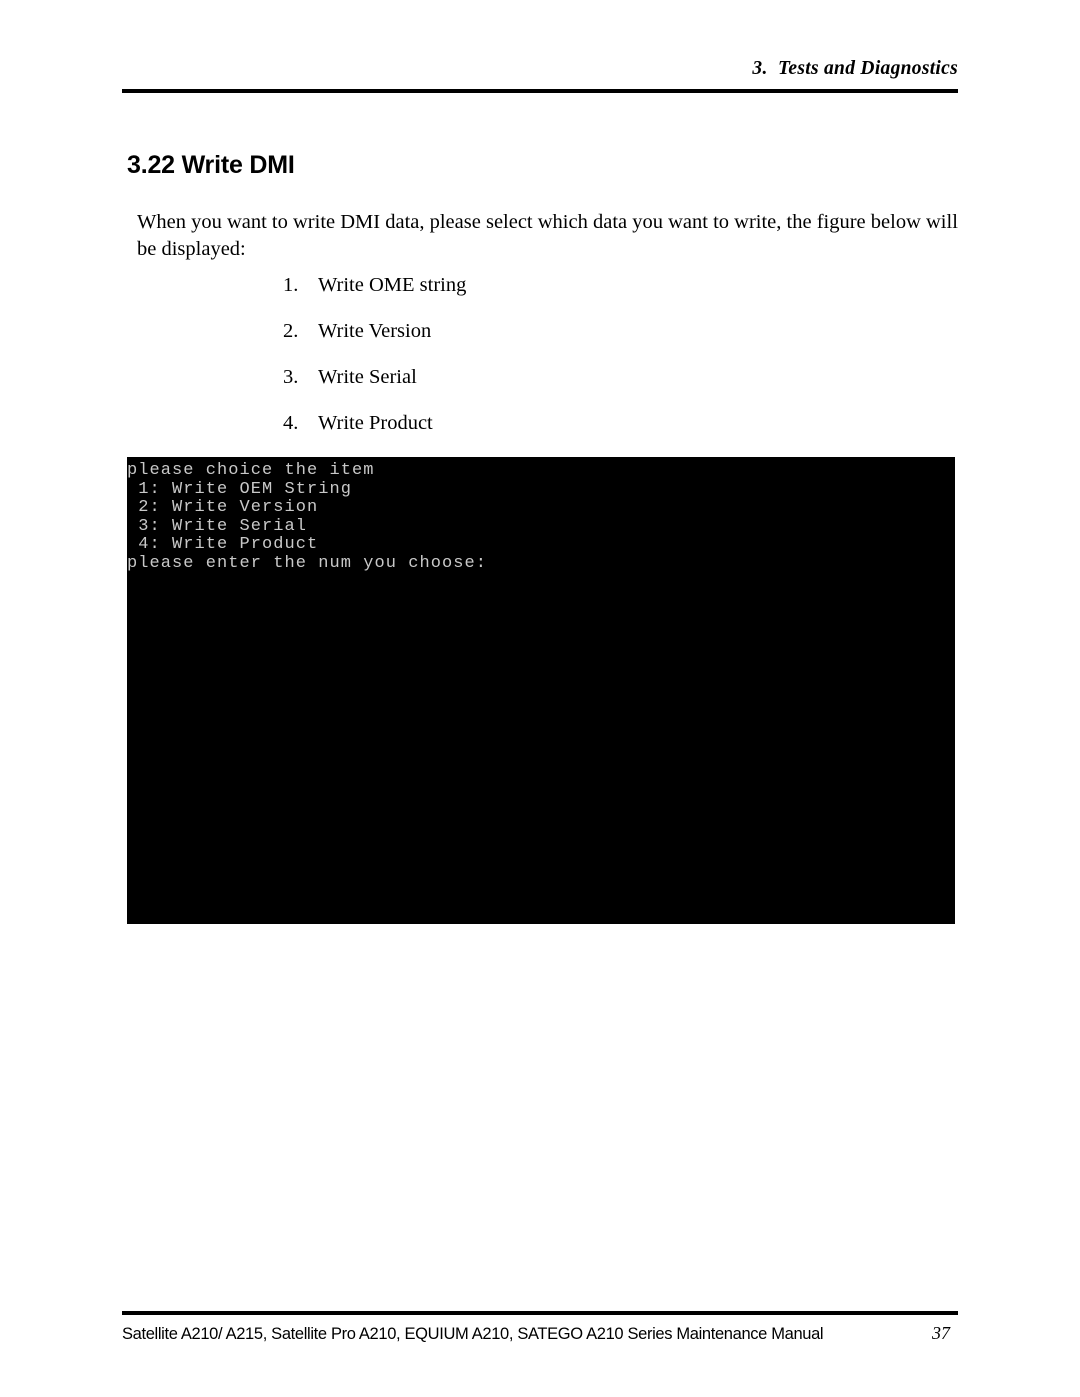 The width and height of the screenshot is (1080, 1397). Describe the element at coordinates (291, 423) in the screenshot. I see `list-item-number: 4.` at that location.